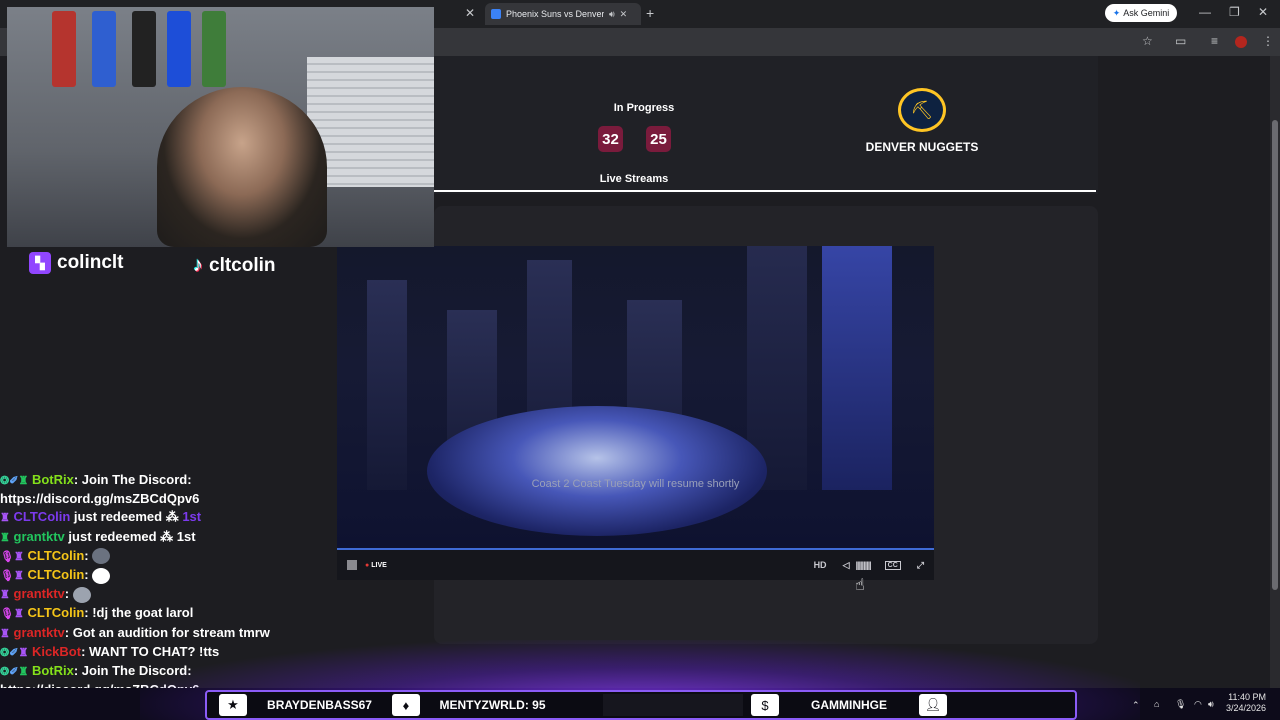 The width and height of the screenshot is (1280, 720). Describe the element at coordinates (90, 262) in the screenshot. I see `twitch-handle-label: colinclt` at that location.